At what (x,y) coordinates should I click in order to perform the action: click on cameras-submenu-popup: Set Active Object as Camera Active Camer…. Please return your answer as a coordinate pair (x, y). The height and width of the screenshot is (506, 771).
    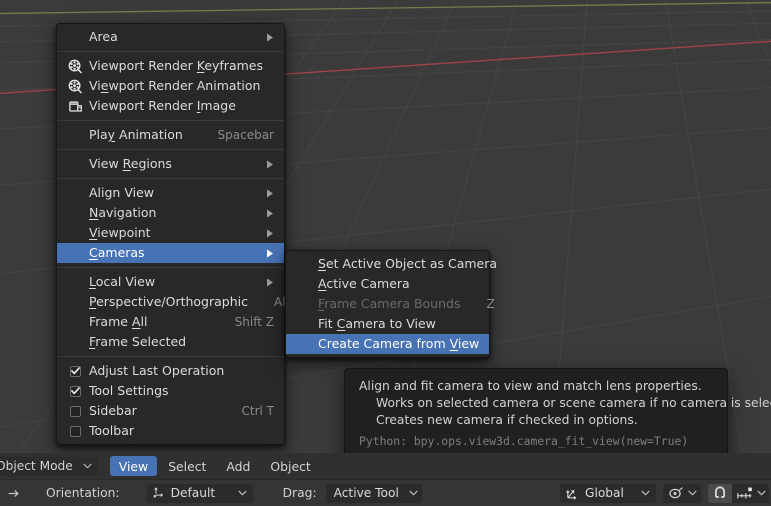
    Looking at the image, I should click on (391, 304).